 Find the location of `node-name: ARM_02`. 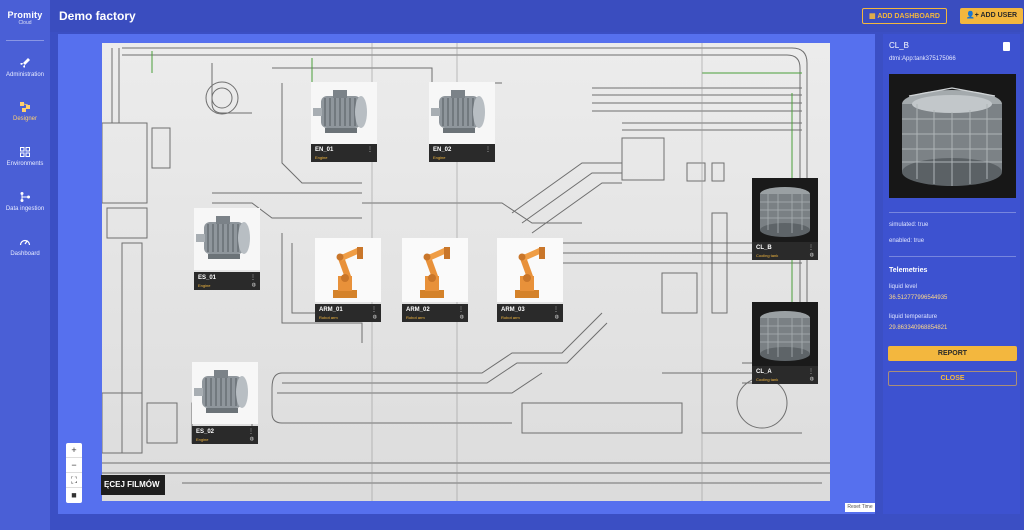

node-name: ARM_02 is located at coordinates (418, 310).